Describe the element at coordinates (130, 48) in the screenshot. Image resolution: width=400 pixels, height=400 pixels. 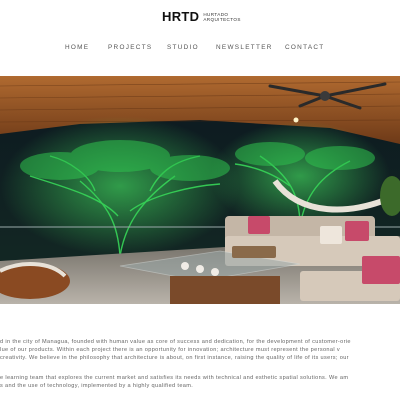
I see `nav-item-projects: PROJECTS` at that location.